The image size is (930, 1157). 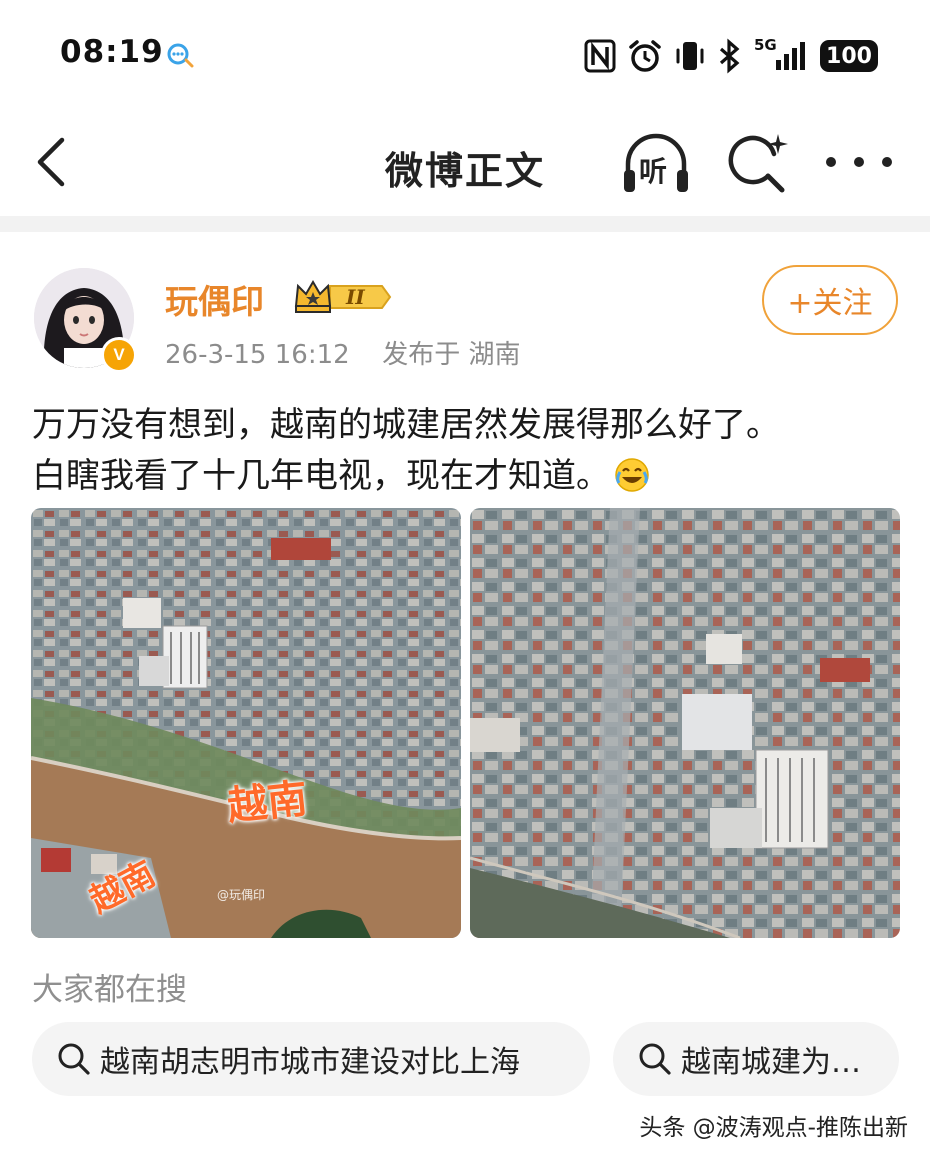 What do you see at coordinates (465, 55) in the screenshot?
I see `status-bar: 08:19 5G 100` at bounding box center [465, 55].